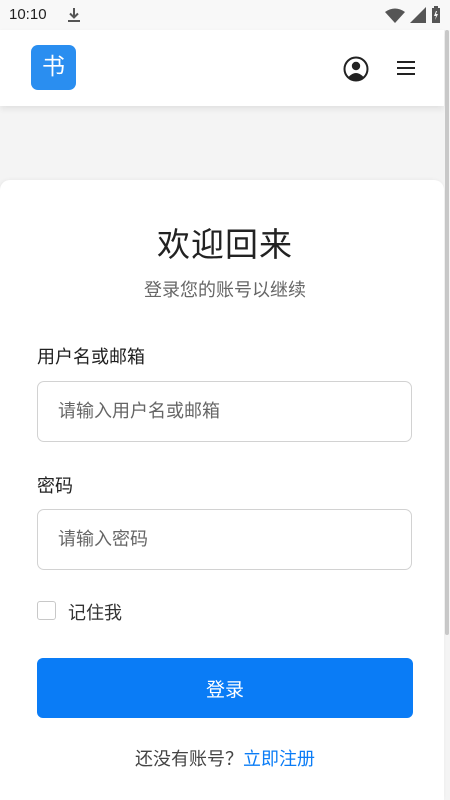 This screenshot has height=800, width=450. Describe the element at coordinates (224, 539) in the screenshot. I see `password-input` at that location.